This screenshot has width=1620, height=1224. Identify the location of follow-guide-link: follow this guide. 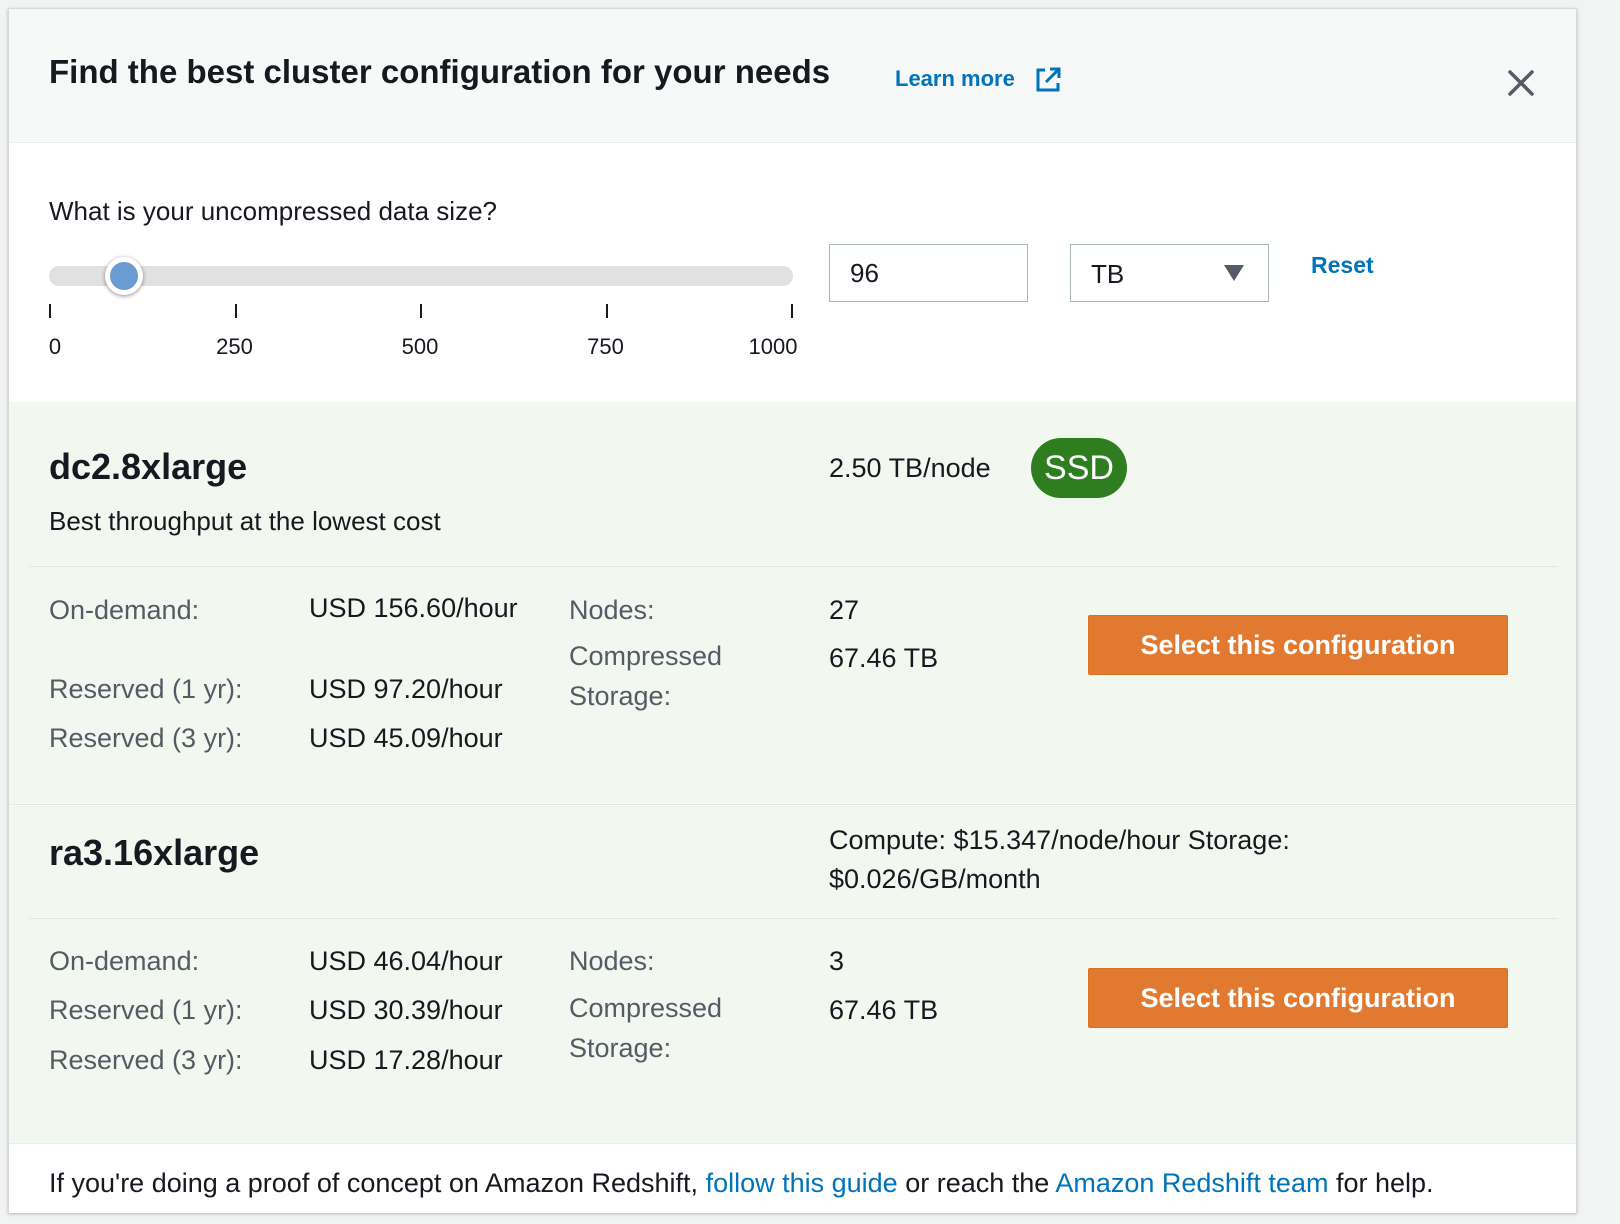
(802, 1183).